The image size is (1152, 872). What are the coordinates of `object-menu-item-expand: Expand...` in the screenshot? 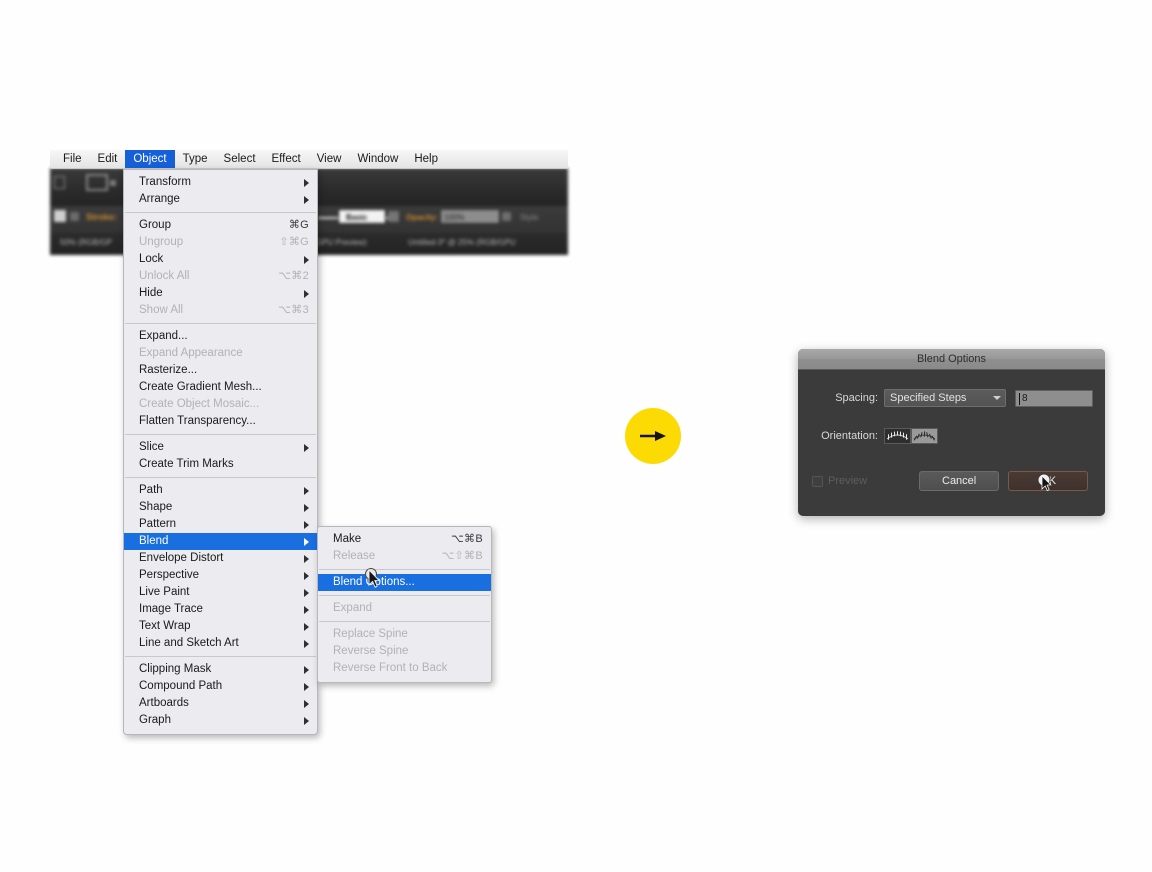 It's located at (220, 336).